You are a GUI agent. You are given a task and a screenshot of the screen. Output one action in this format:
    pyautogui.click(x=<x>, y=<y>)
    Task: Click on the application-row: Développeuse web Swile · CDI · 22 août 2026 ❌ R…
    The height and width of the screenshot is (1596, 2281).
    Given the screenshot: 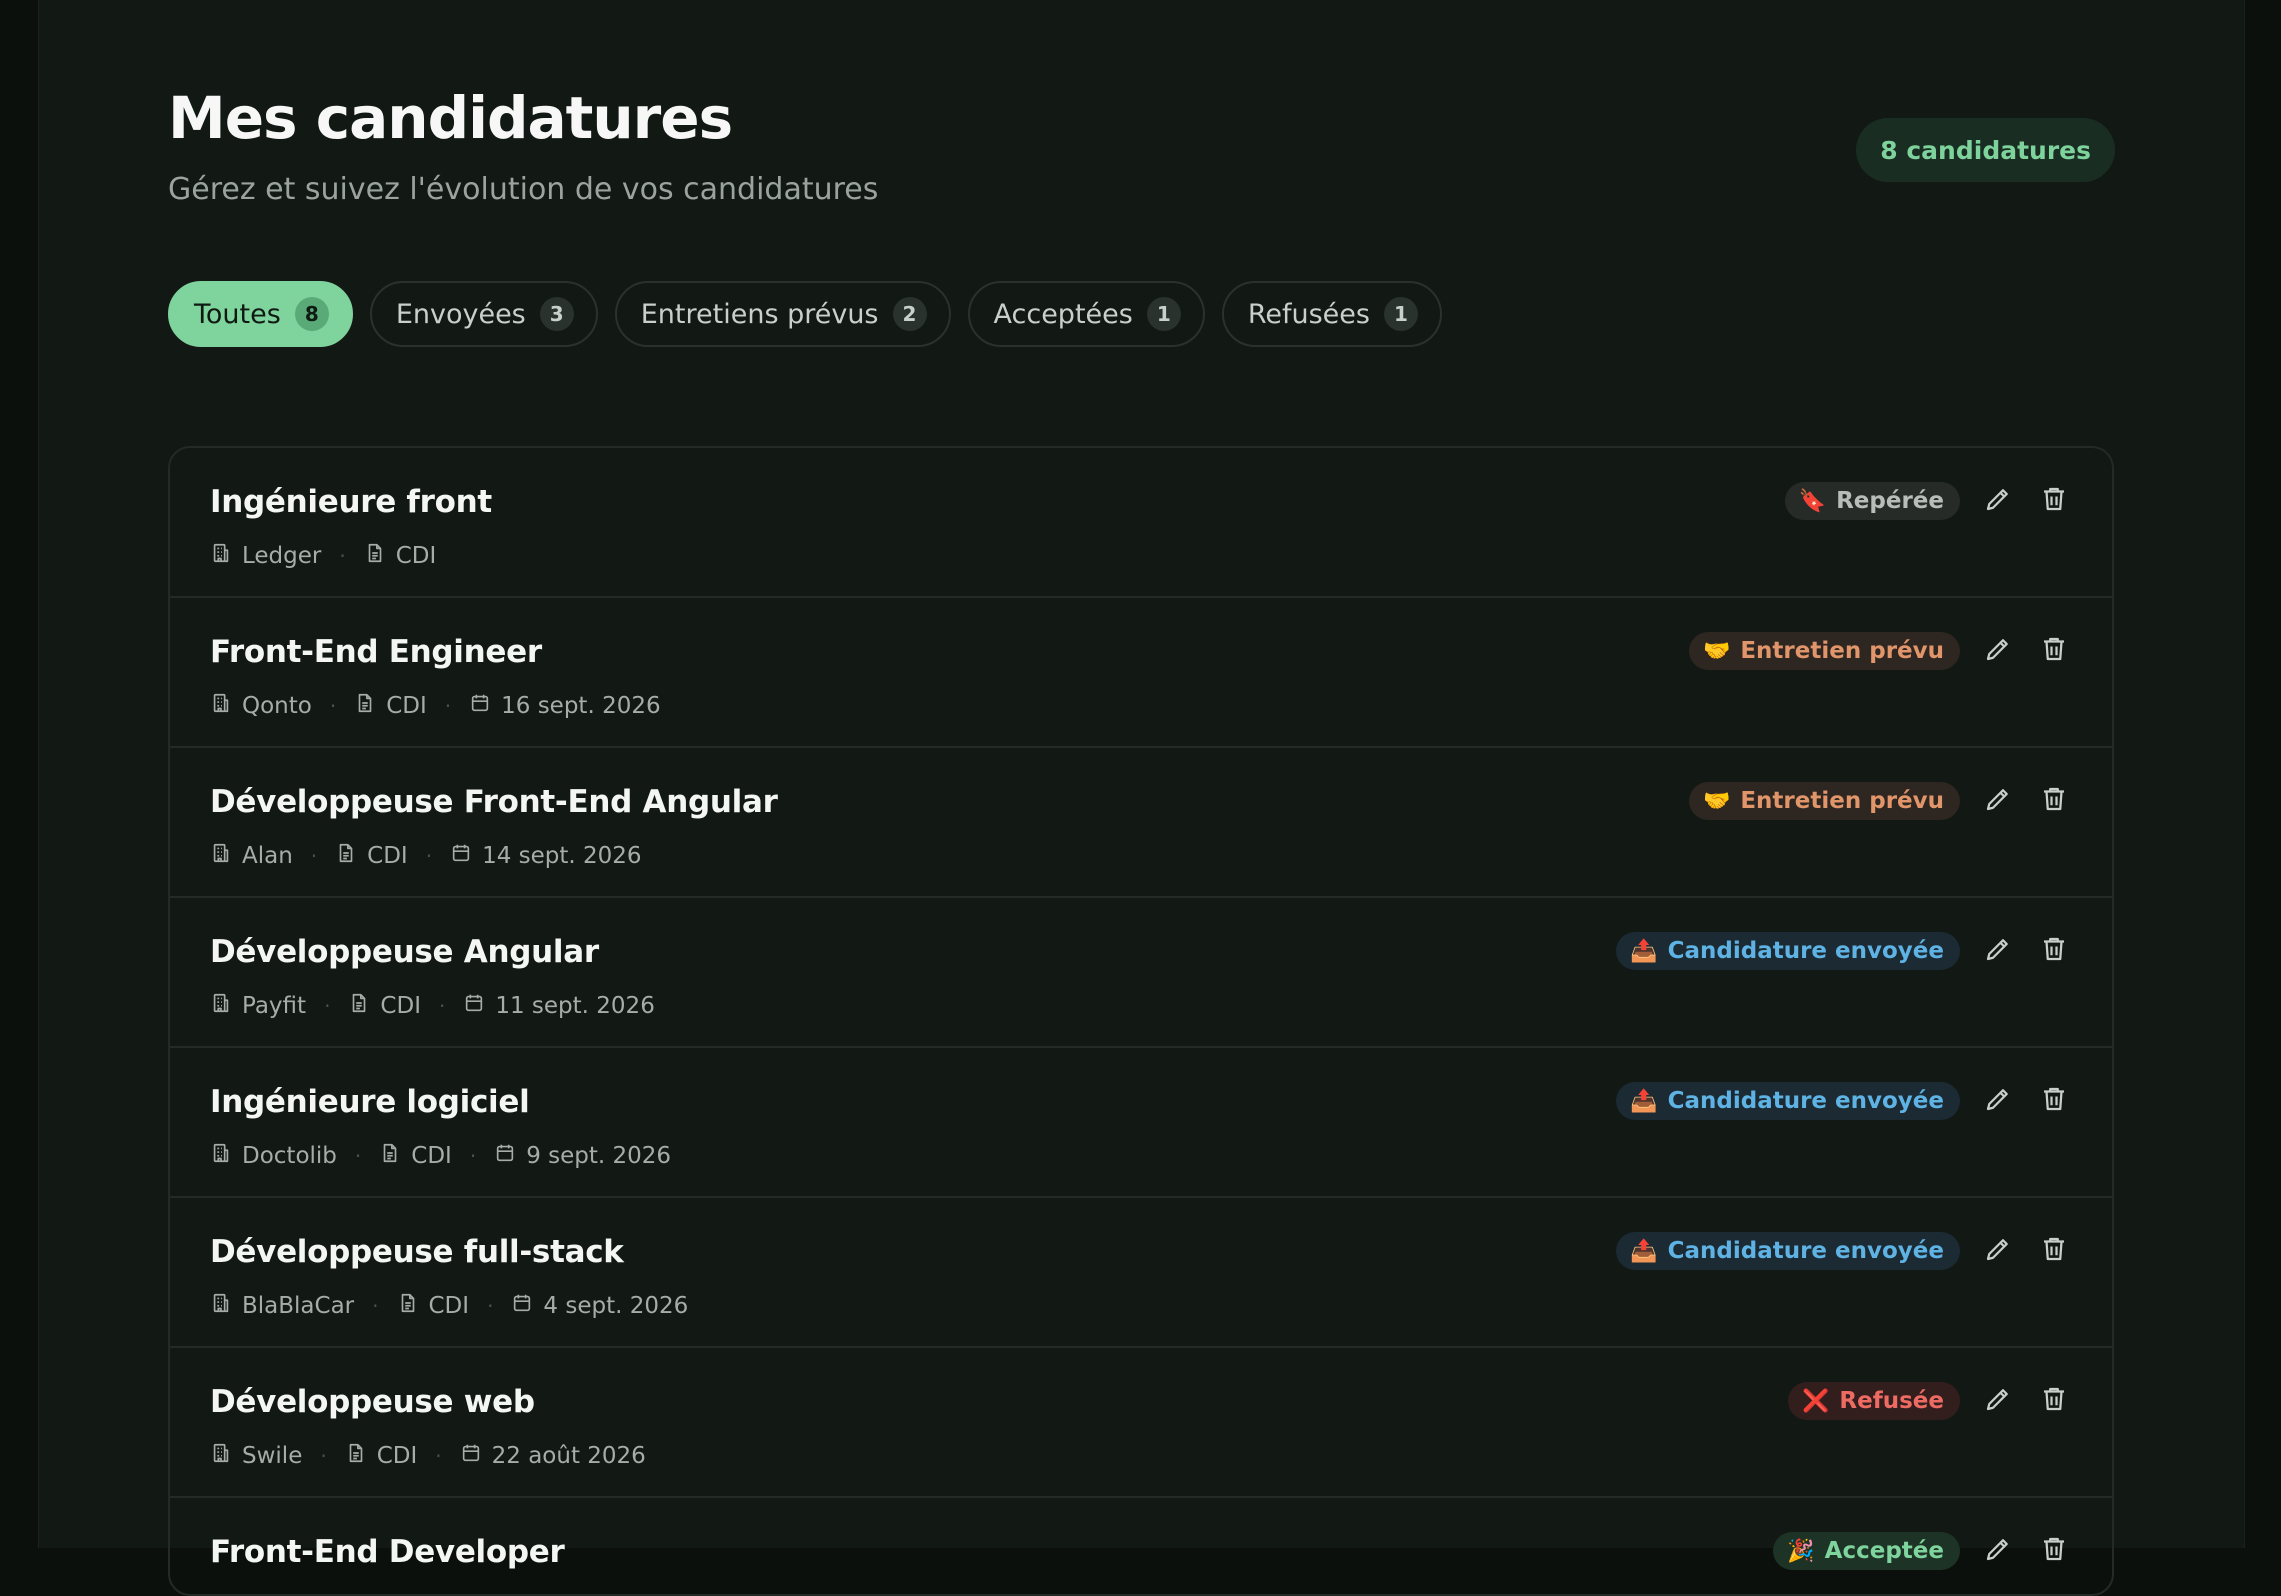 What is the action you would take?
    pyautogui.click(x=1141, y=1423)
    